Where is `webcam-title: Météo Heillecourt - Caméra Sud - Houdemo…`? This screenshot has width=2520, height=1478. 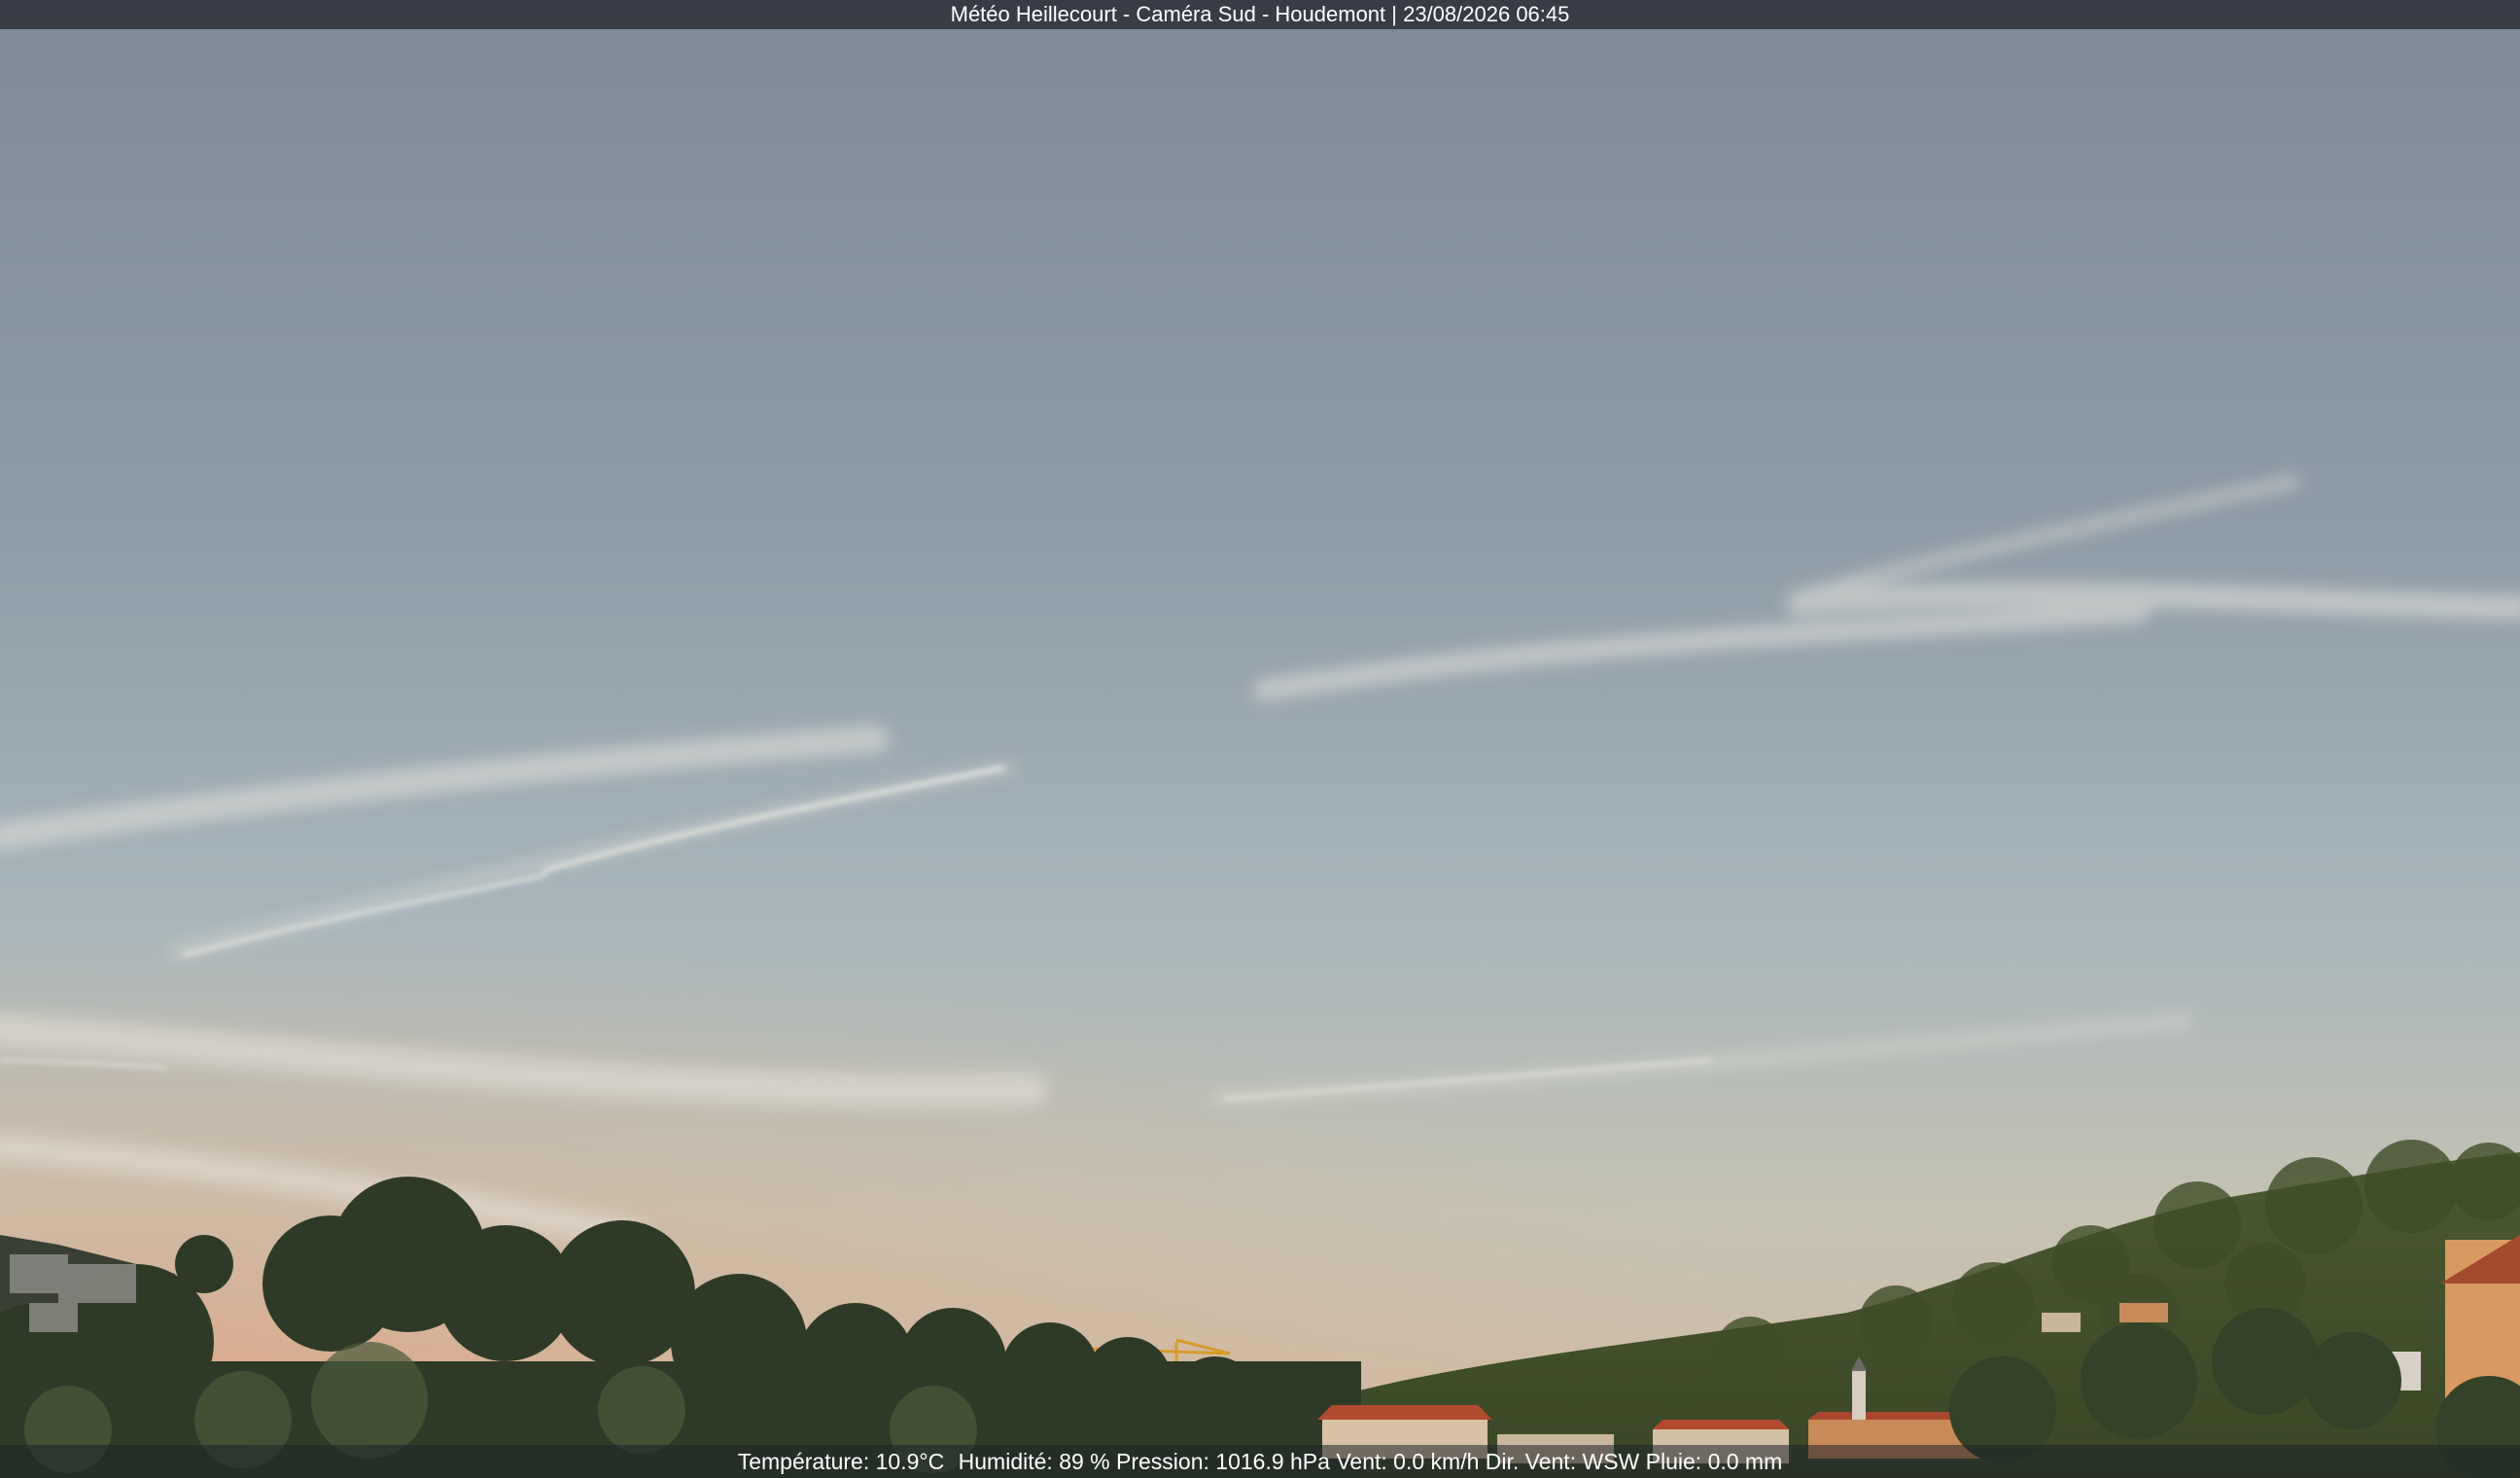
webcam-title: Météo Heillecourt - Caméra Sud - Houdemo… is located at coordinates (1260, 14).